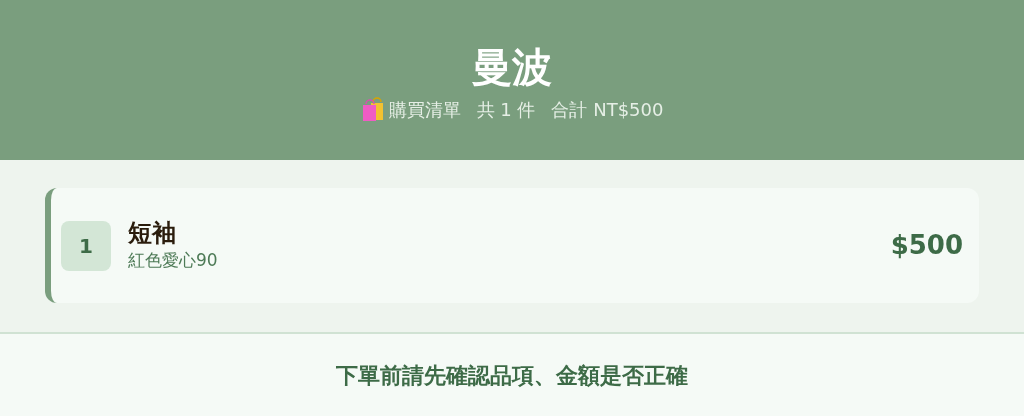  Describe the element at coordinates (512, 67) in the screenshot. I see `shop-title: 曼波` at that location.